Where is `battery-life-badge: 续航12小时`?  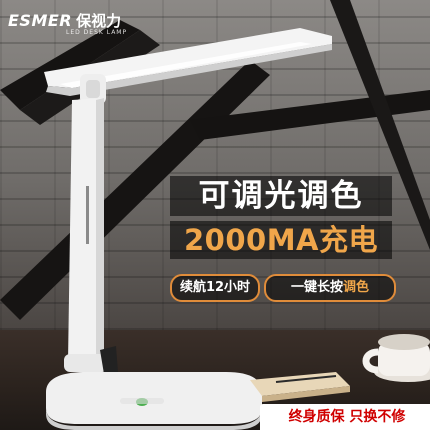
battery-life-badge: 续航12小时 is located at coordinates (215, 288).